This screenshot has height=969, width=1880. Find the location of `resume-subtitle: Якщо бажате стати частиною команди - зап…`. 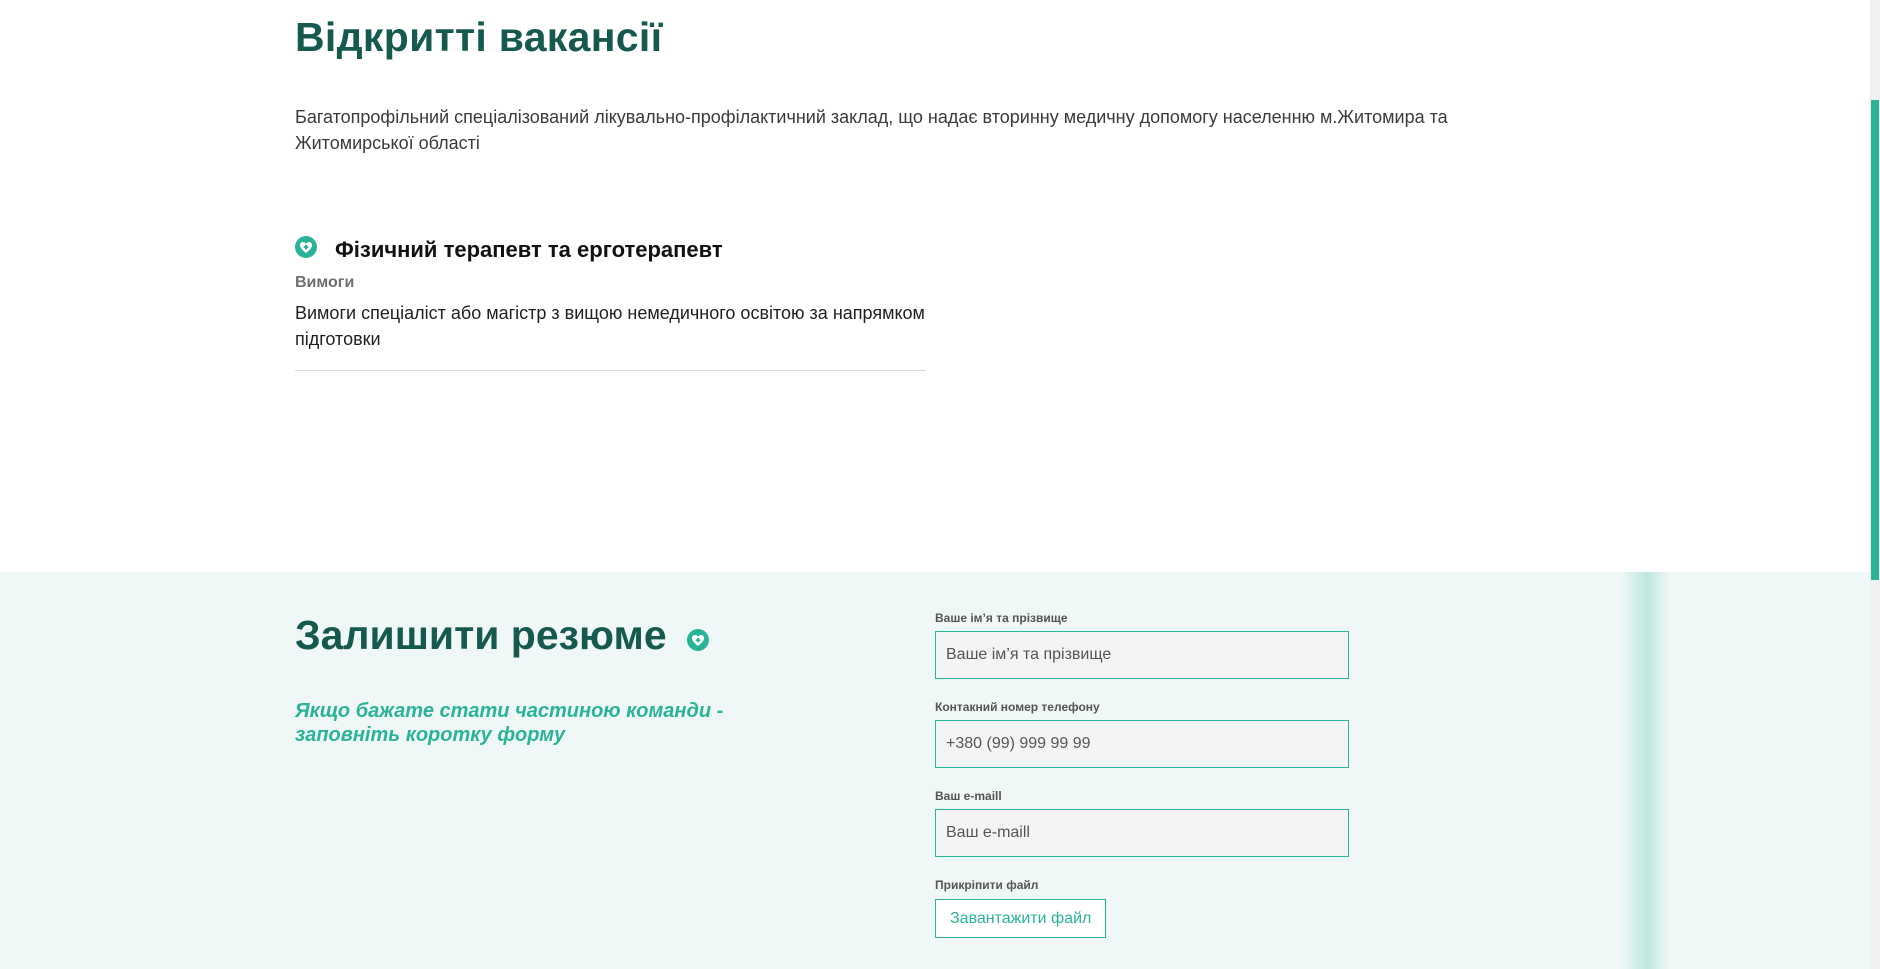

resume-subtitle: Якщо бажате стати частиною команди - зап… is located at coordinates (509, 723).